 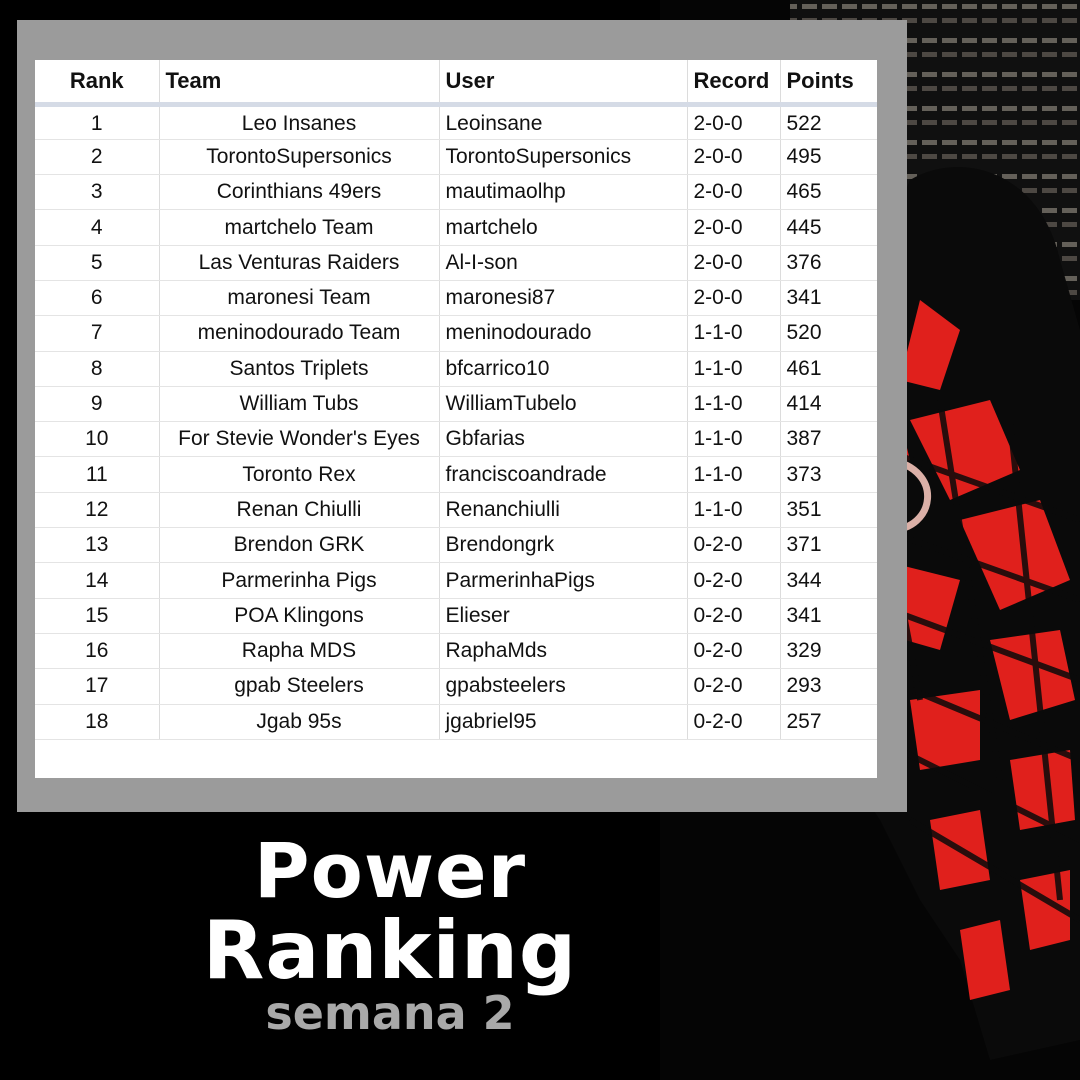 I want to click on cell-team: William Tubs, so click(x=299, y=404).